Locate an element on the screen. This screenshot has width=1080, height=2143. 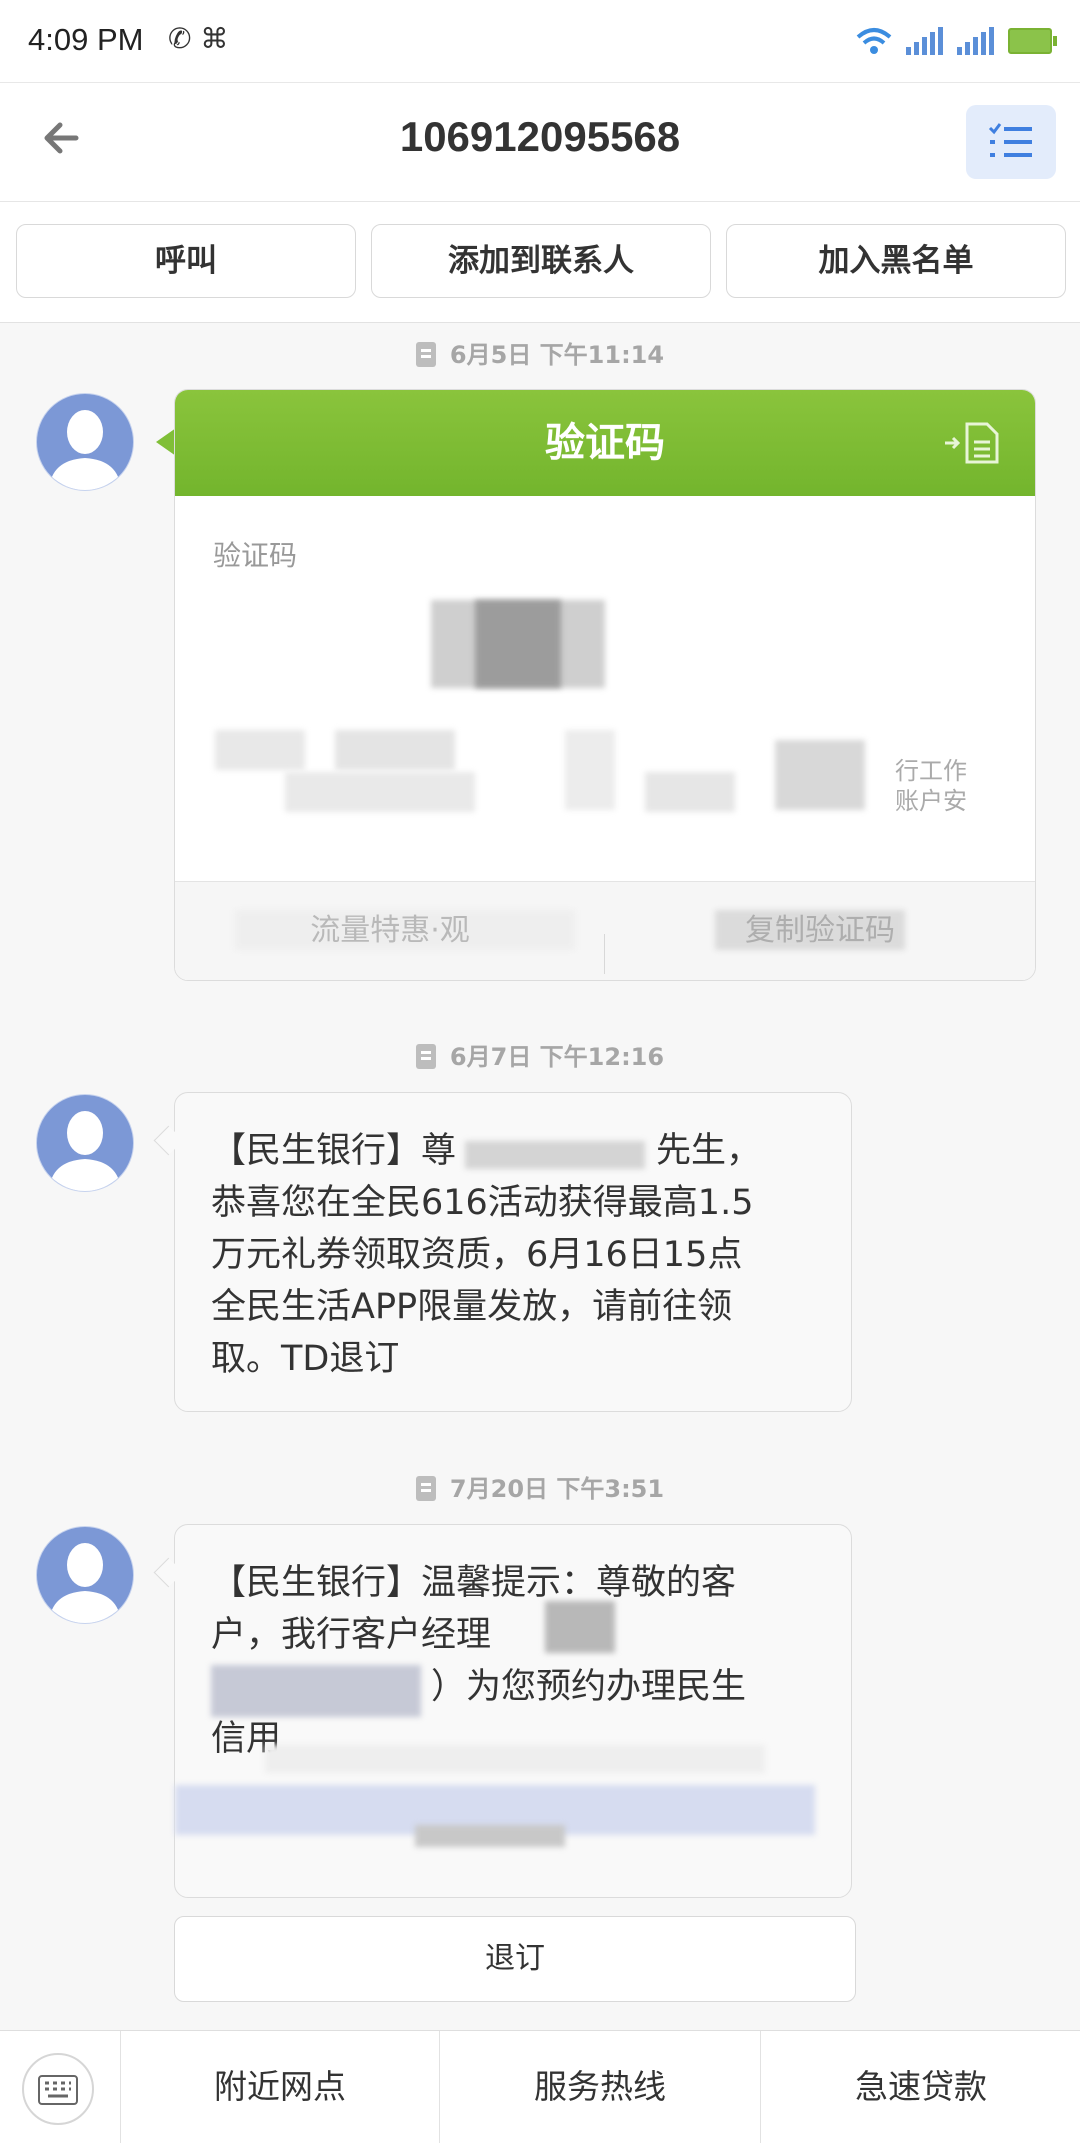
card-title-text: 验证码 is located at coordinates (605, 443).